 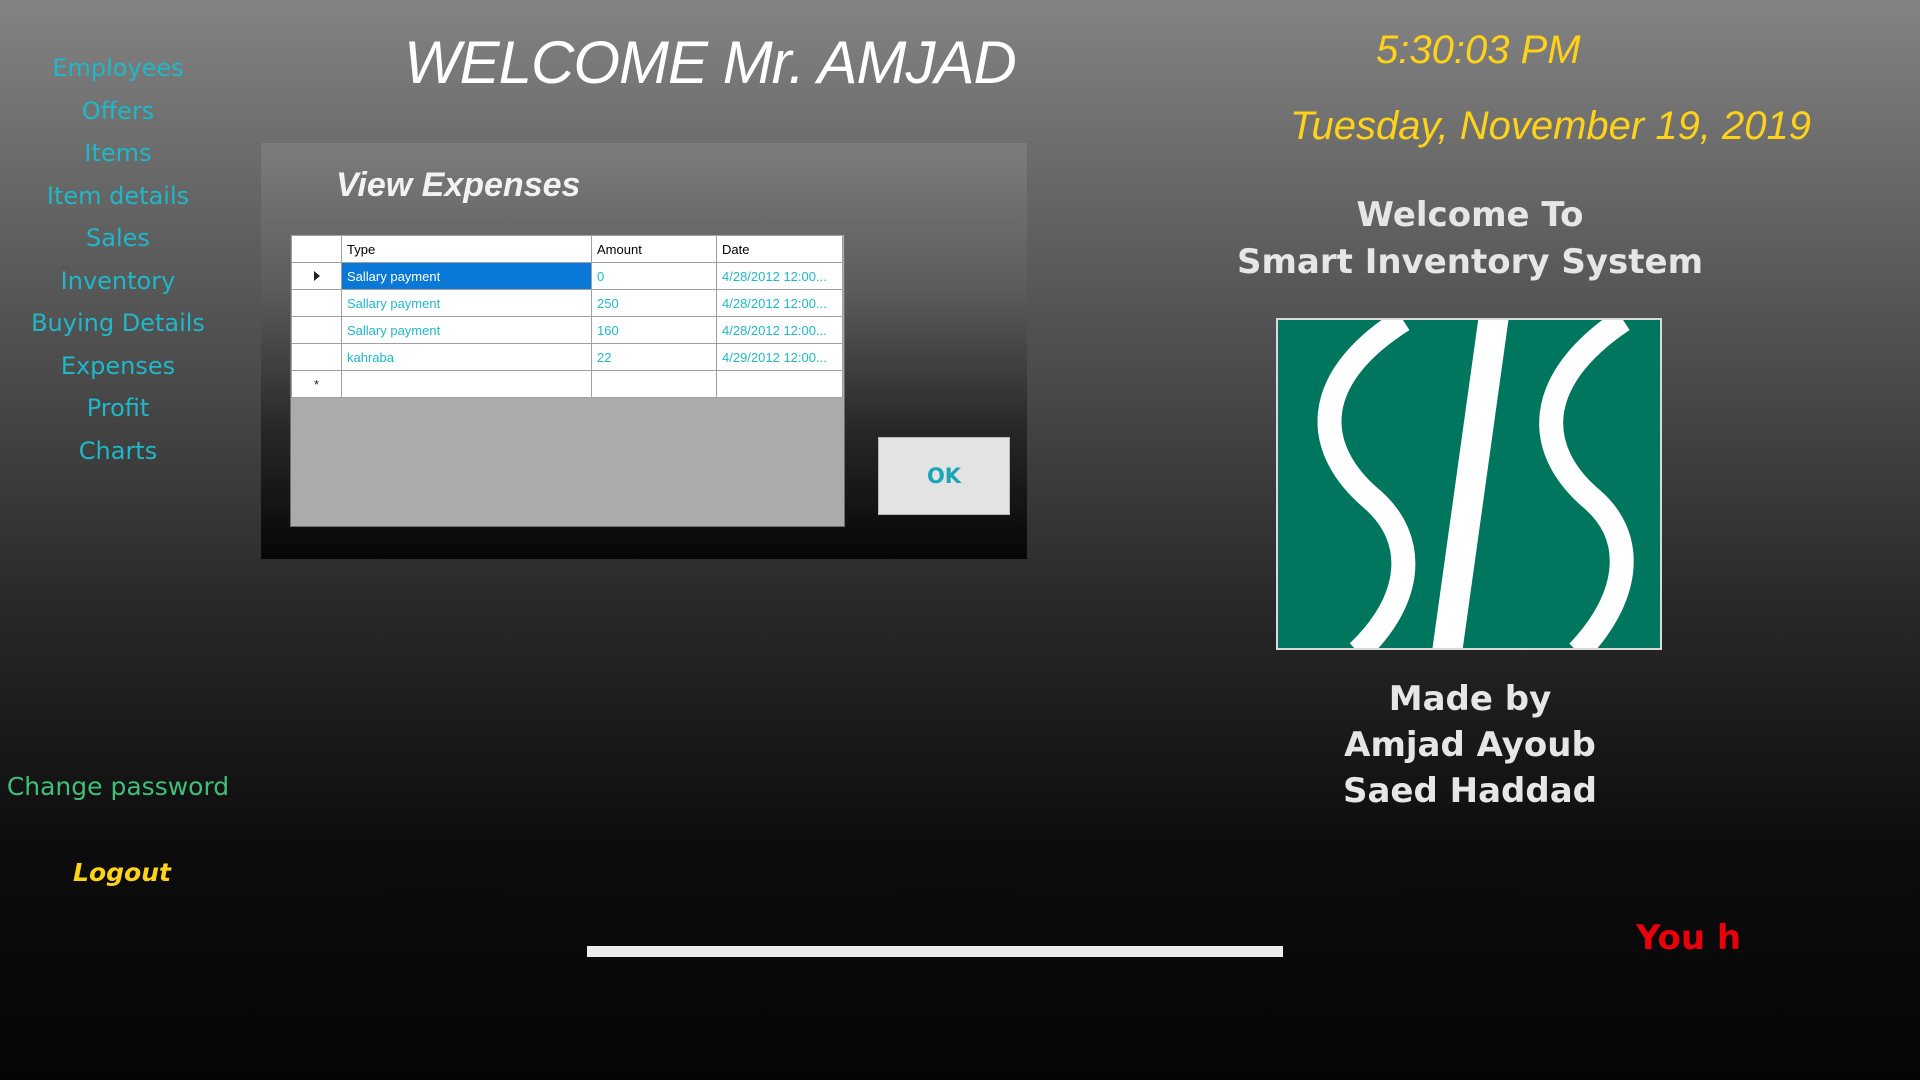 What do you see at coordinates (1470, 215) in the screenshot?
I see `welcome-line-1: Welcome To` at bounding box center [1470, 215].